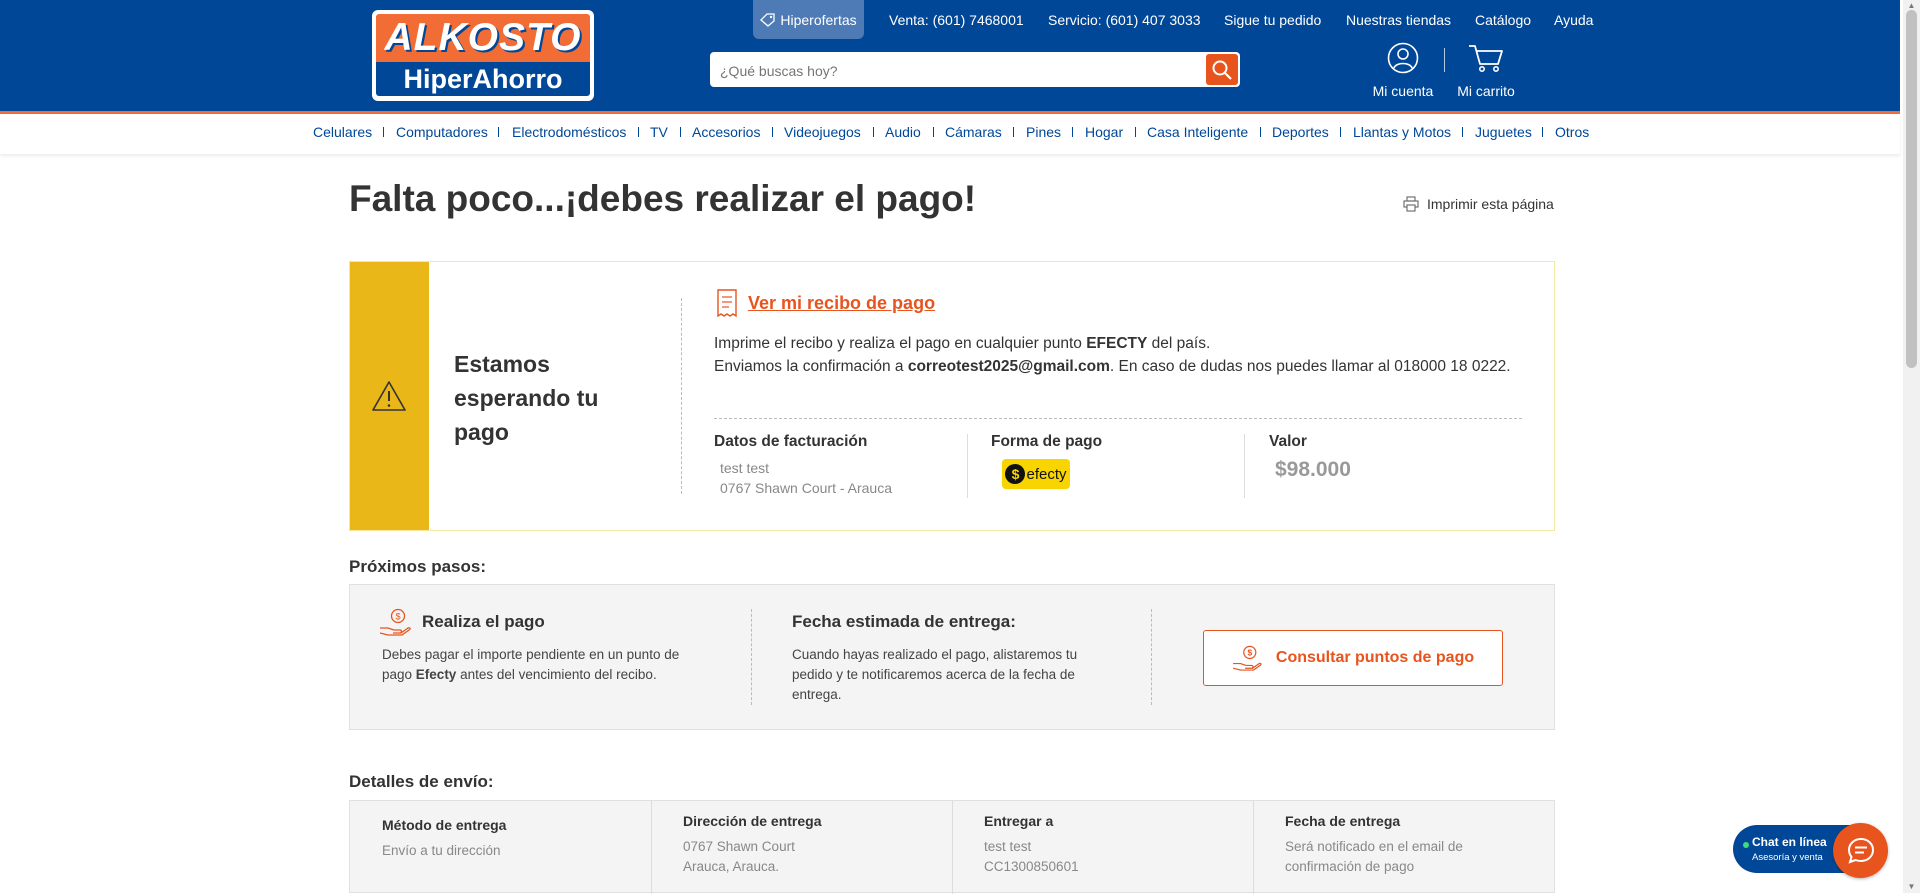  What do you see at coordinates (441, 850) in the screenshot?
I see `shipping-method-value: Envío a tu dirección` at bounding box center [441, 850].